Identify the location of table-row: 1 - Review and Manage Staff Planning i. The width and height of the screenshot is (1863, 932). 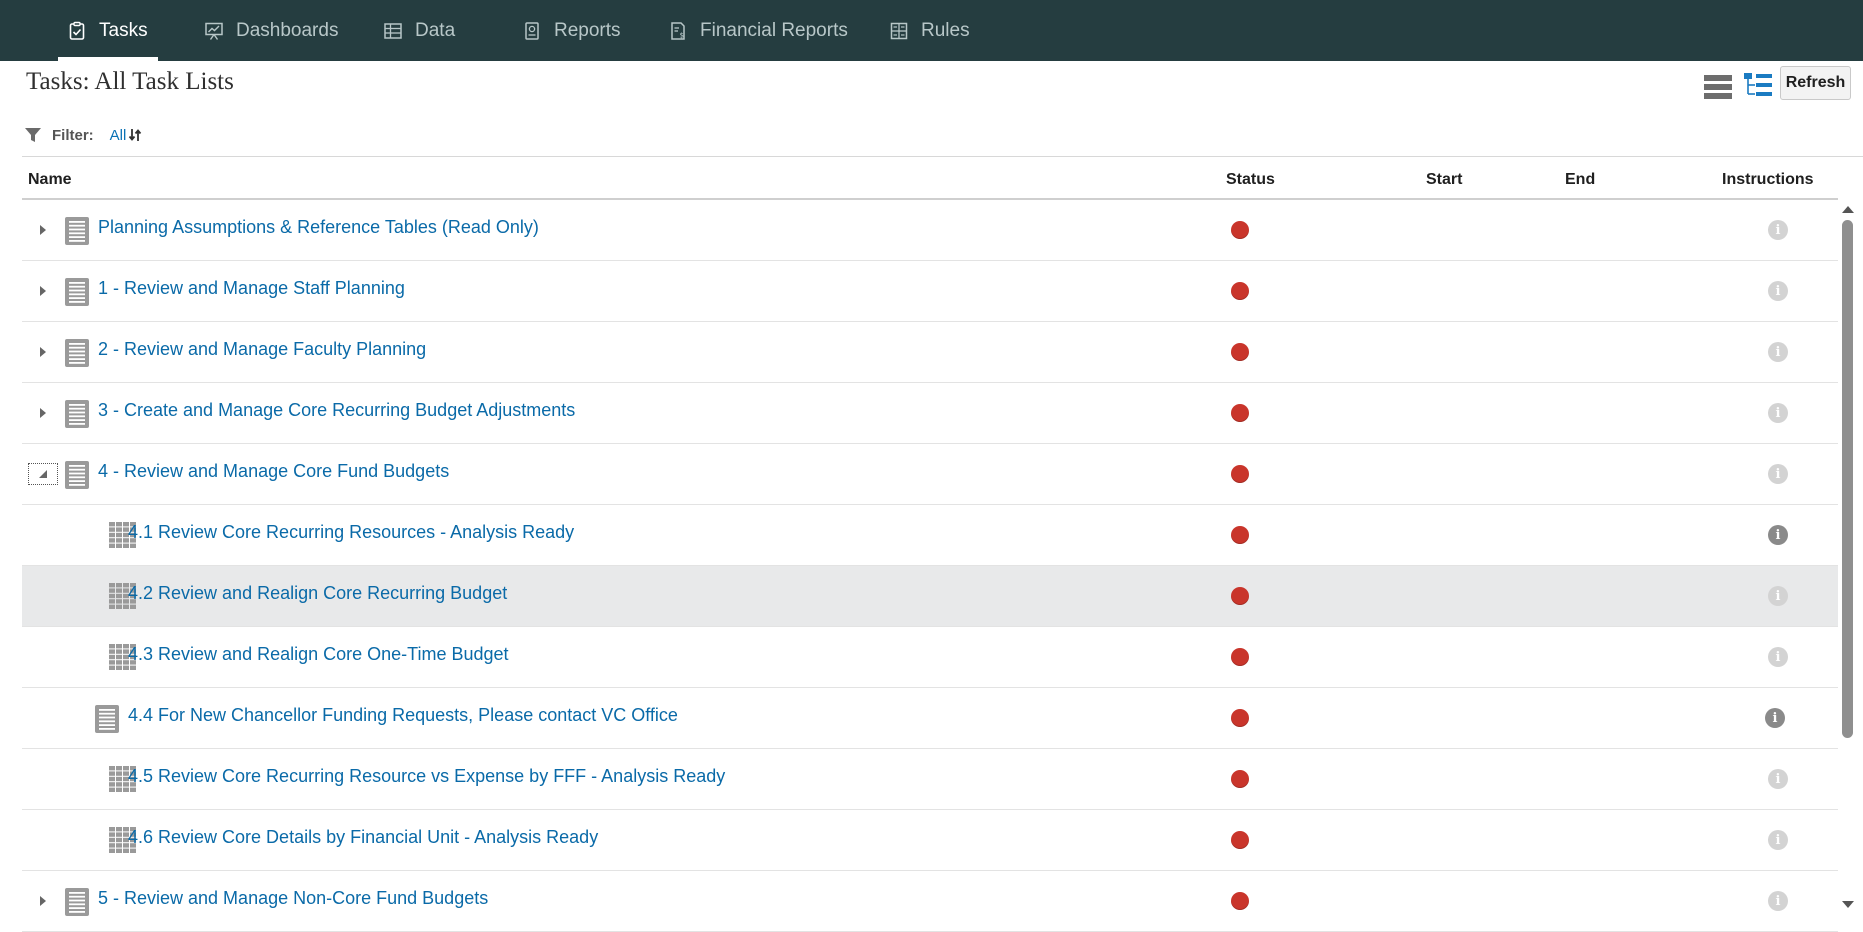
(930, 291).